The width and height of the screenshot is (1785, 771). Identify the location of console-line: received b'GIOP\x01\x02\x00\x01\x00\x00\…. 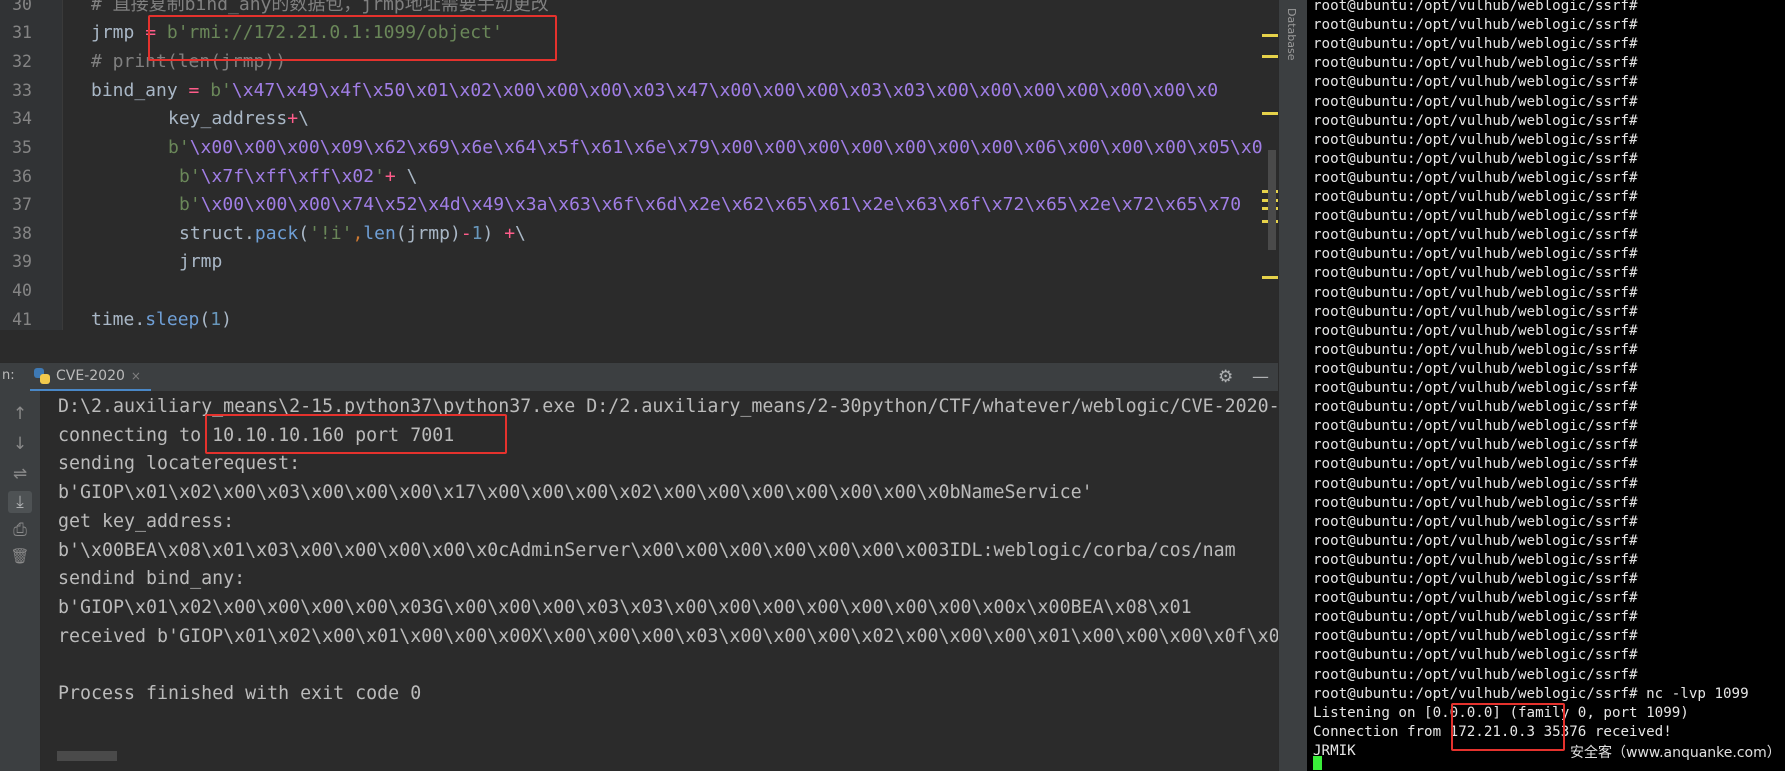
(668, 636).